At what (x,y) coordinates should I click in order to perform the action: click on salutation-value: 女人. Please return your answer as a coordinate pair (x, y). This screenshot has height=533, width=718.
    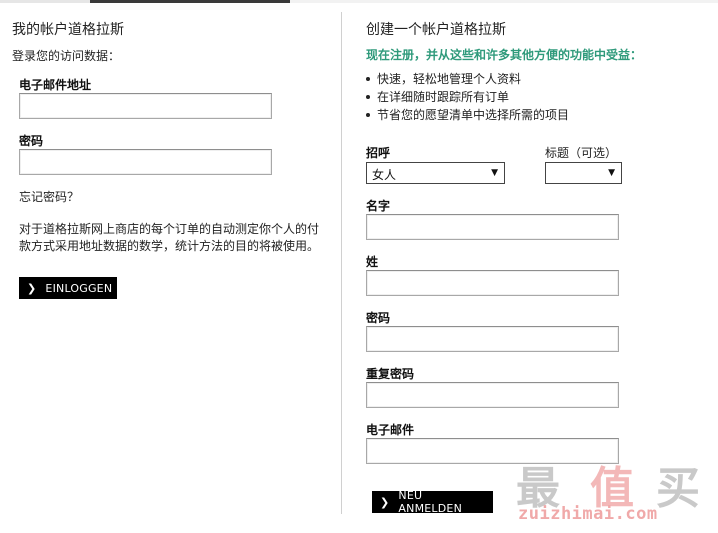
    Looking at the image, I should click on (384, 175).